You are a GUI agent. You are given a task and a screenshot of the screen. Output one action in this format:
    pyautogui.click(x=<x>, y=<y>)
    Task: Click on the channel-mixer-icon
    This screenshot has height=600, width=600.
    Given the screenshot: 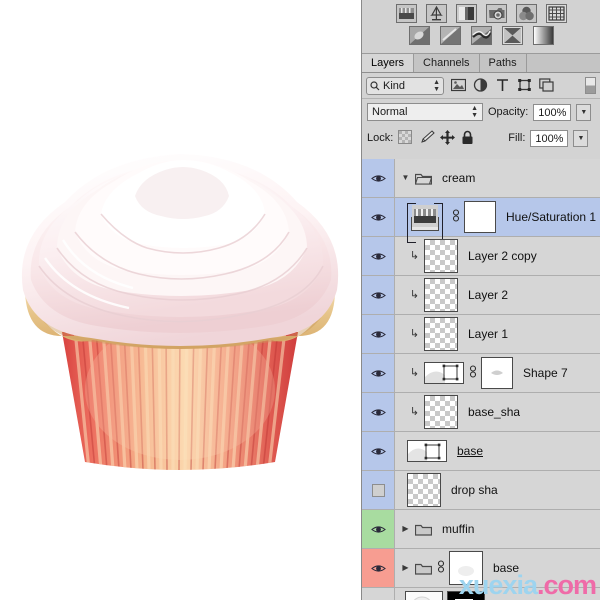 What is the action you would take?
    pyautogui.click(x=512, y=35)
    